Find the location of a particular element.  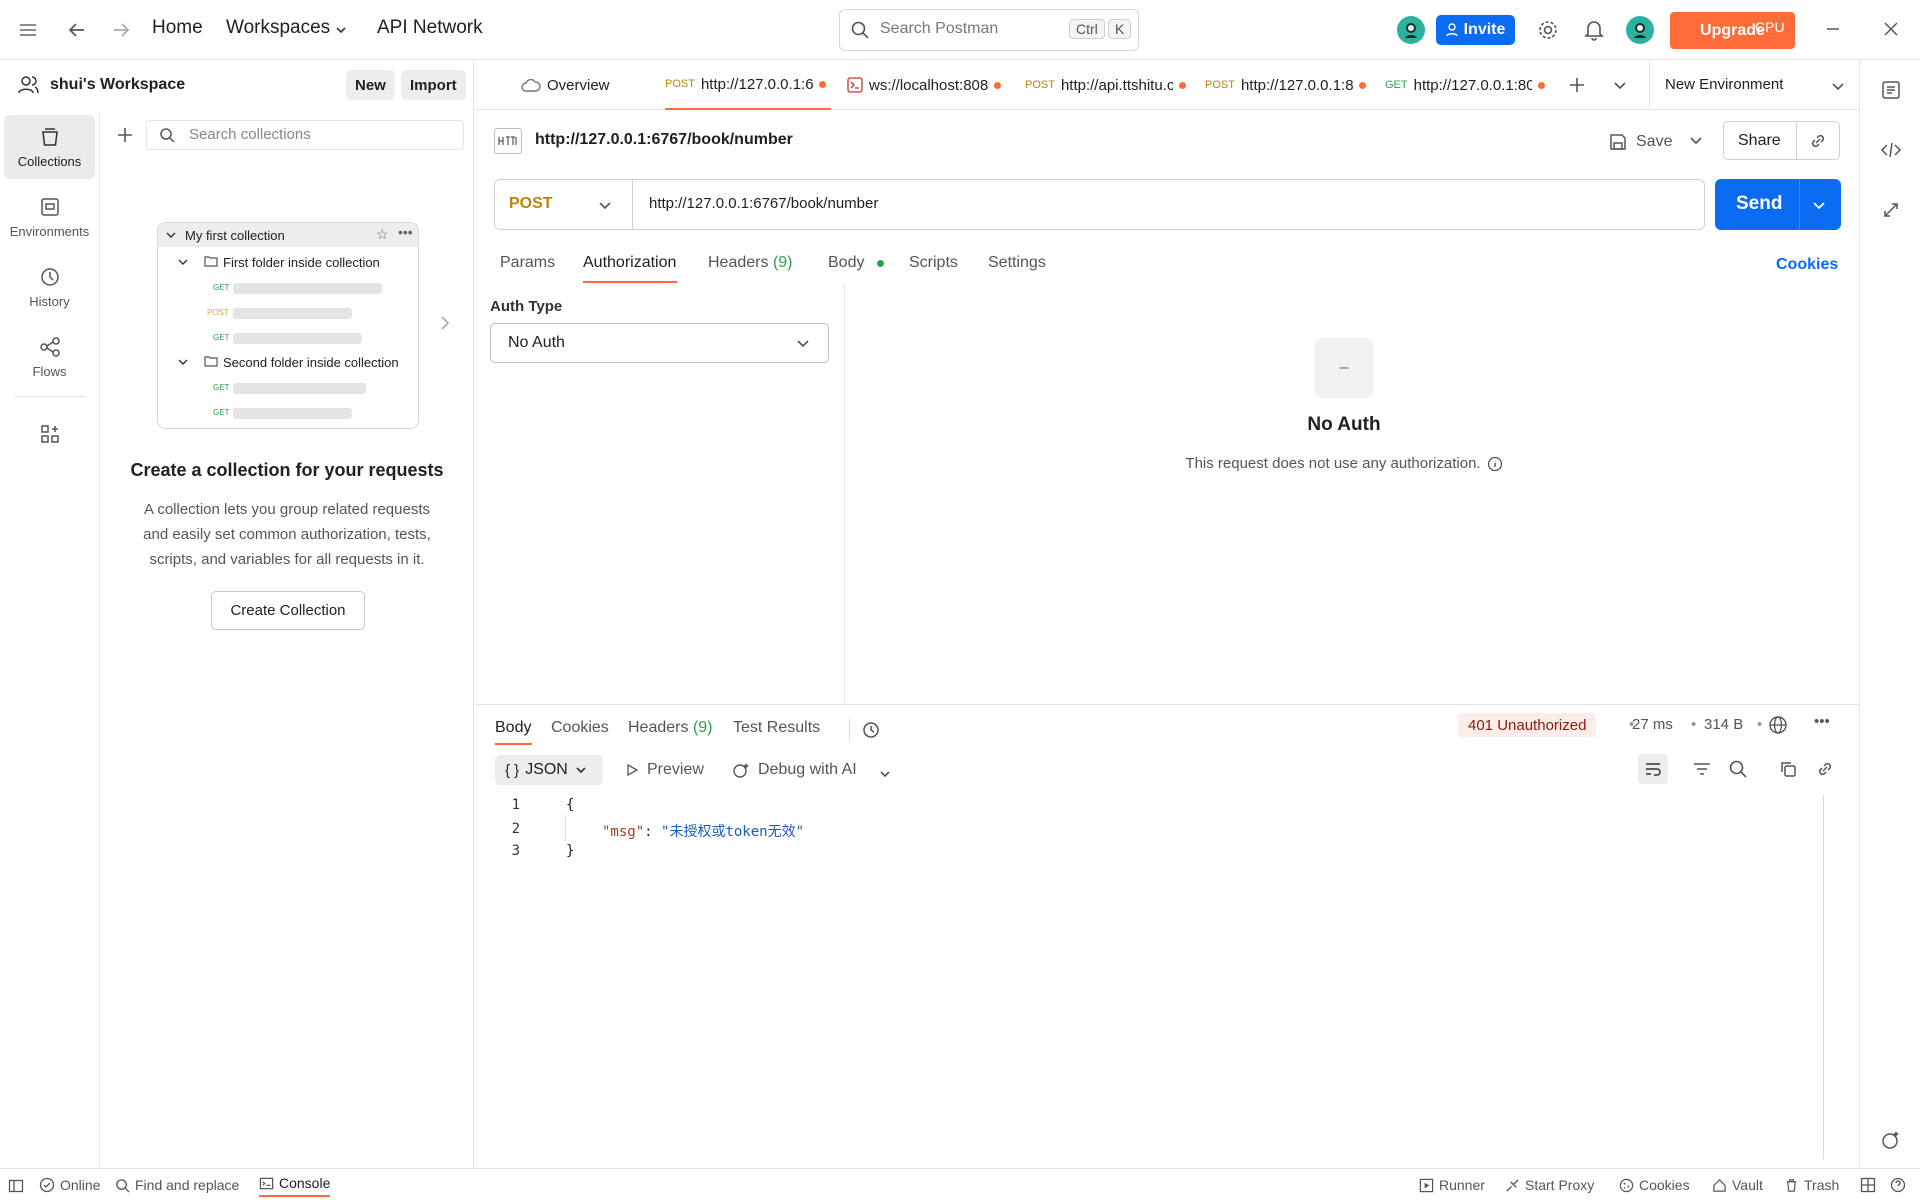

tab-request: GET http://127.0.0.1:808 is located at coordinates (1470, 85).